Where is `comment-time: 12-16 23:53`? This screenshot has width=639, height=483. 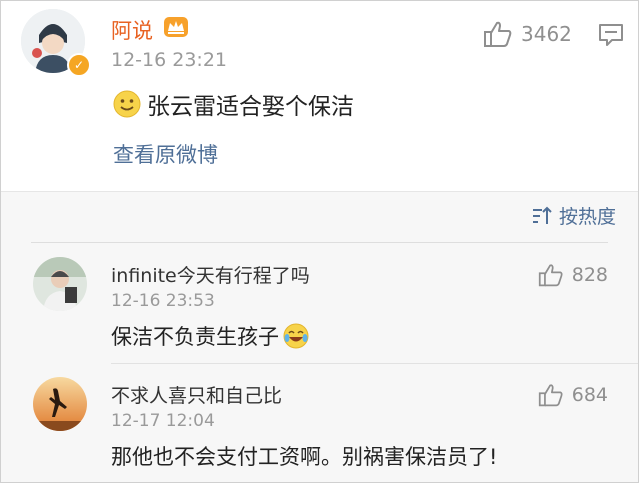 comment-time: 12-16 23:53 is located at coordinates (163, 301).